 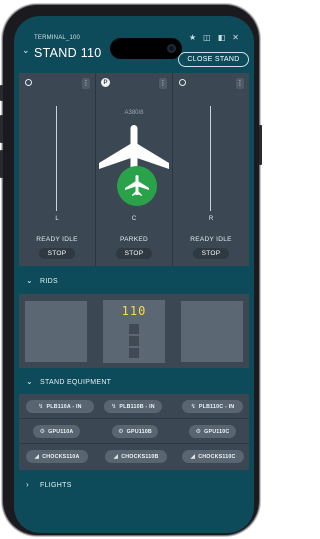 What do you see at coordinates (76, 382) in the screenshot?
I see `section-title: STAND EQUIPMENT` at bounding box center [76, 382].